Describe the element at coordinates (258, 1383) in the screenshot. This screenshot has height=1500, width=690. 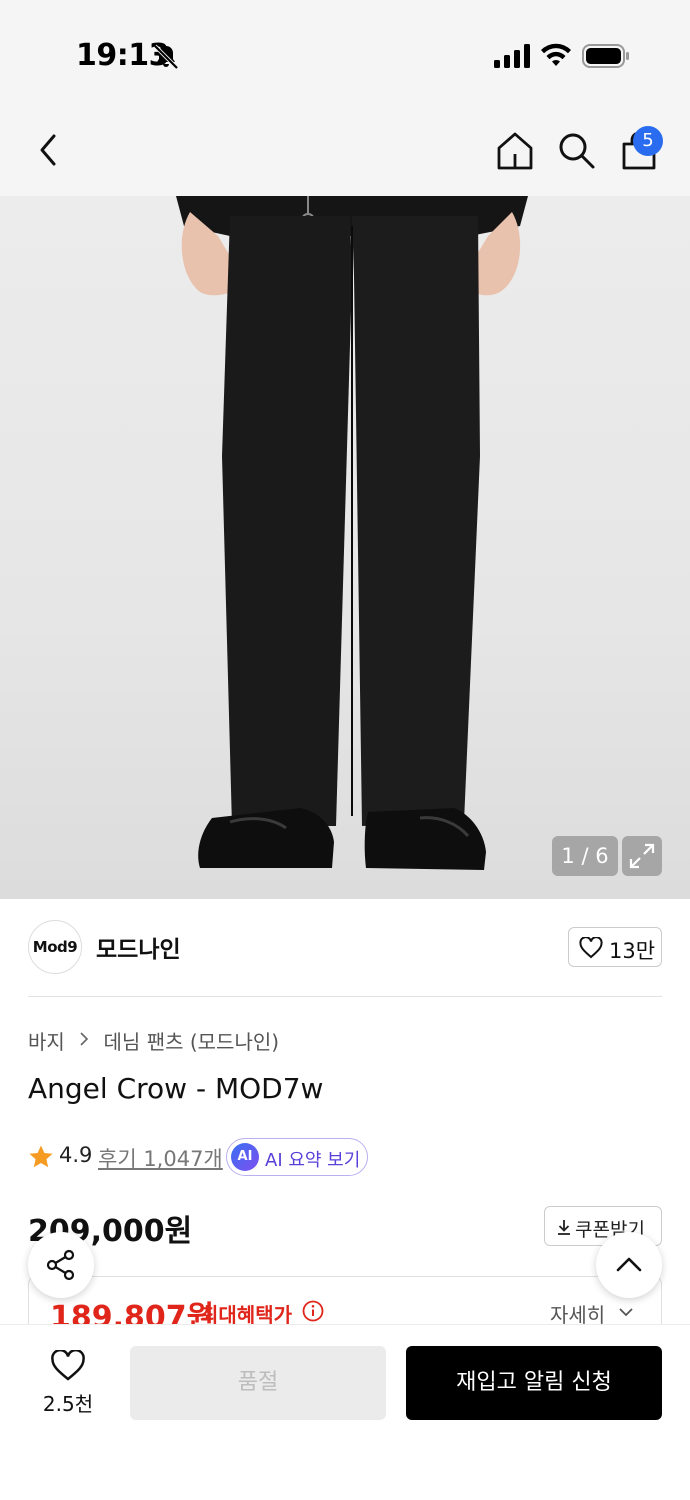
I see `soldout-button: 품절` at that location.